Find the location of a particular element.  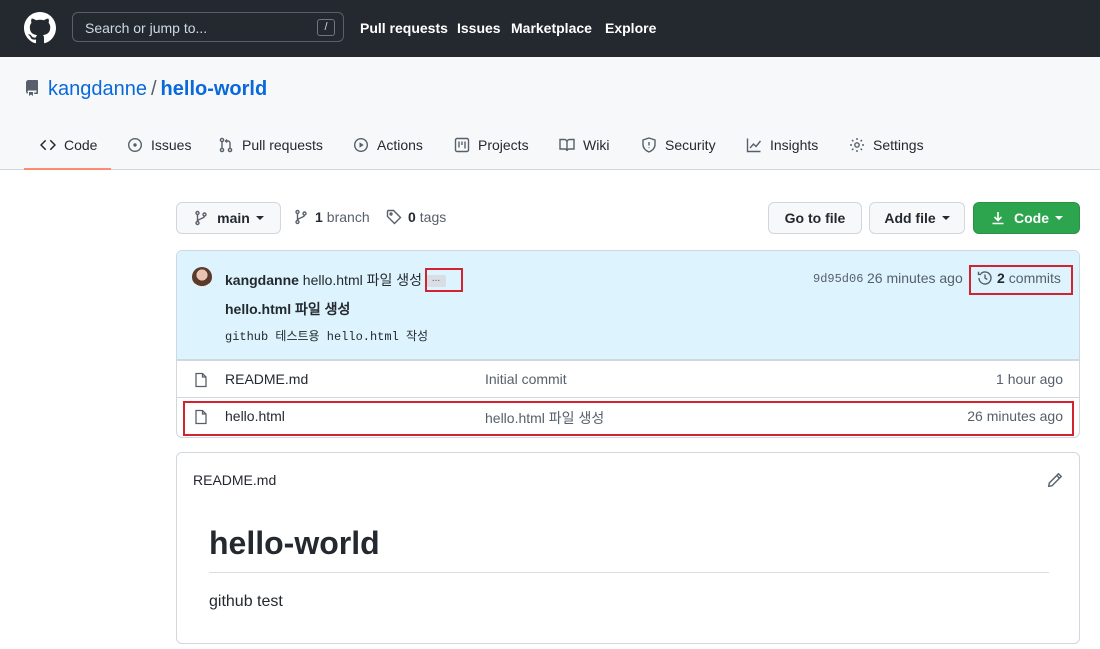

tab-label: Wiki is located at coordinates (596, 145).